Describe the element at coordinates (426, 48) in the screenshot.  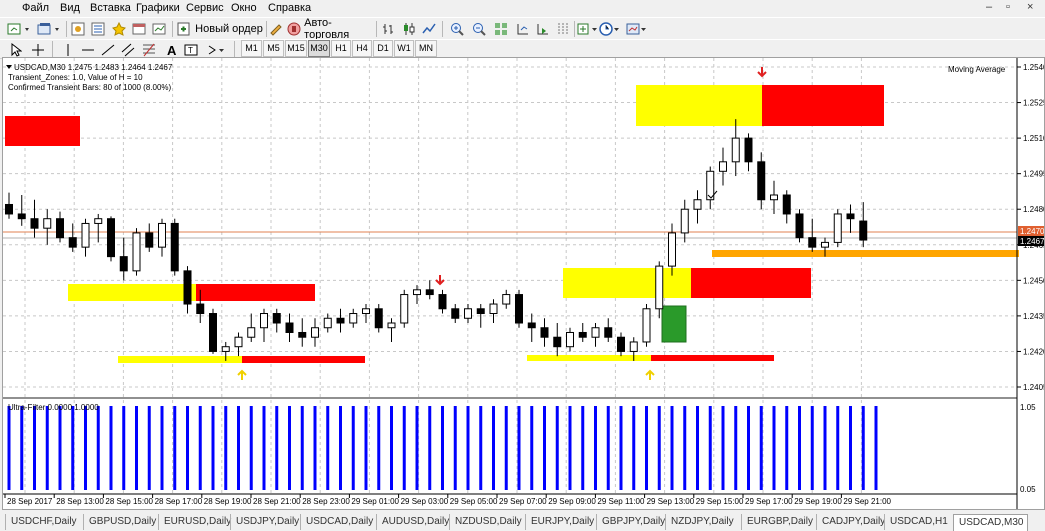
I see `timeframe-mn: MN` at that location.